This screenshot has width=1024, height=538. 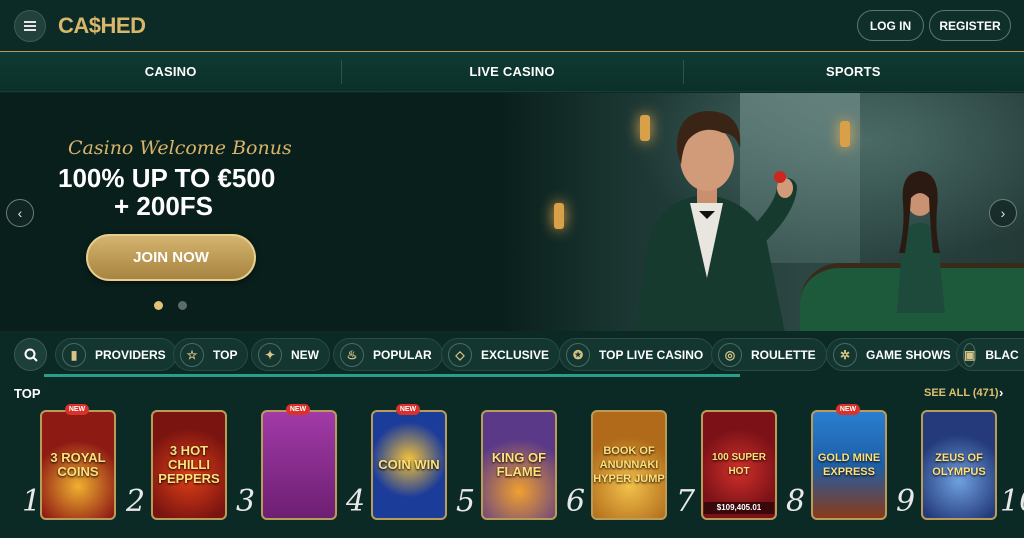 I want to click on filter-game-shows: ✲ GAME SHOWS, so click(x=894, y=354).